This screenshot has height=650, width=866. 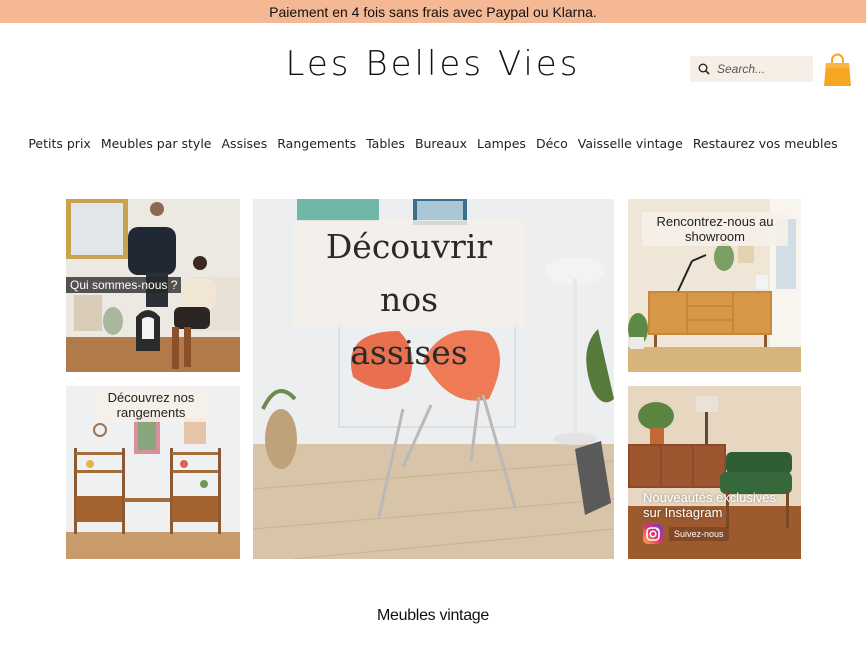 I want to click on showroom-tile: Rencontrez-nous au showroom, so click(x=714, y=285).